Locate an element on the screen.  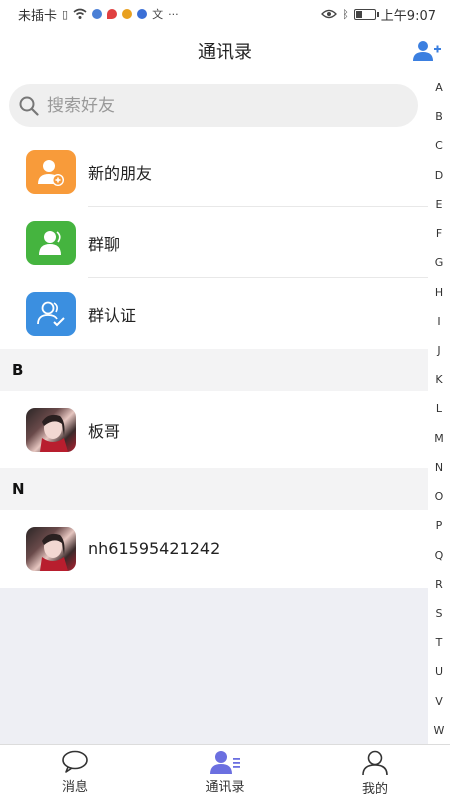
status-right: ᛒ 上午9:07 is located at coordinates (378, 14).